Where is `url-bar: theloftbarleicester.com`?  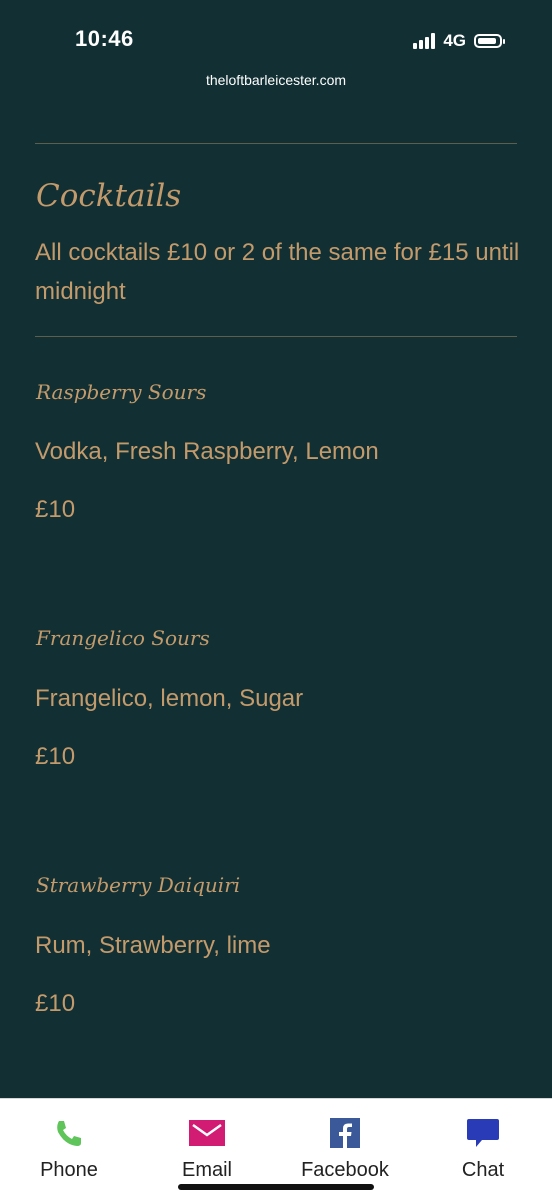
url-bar: theloftbarleicester.com is located at coordinates (276, 80).